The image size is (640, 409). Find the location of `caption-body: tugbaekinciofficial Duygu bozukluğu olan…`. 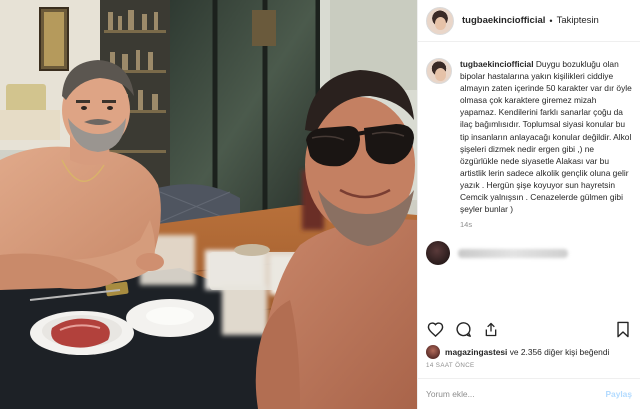

caption-body: tugbaekinciofficial Duygu bozukluğu olan… is located at coordinates (546, 144).